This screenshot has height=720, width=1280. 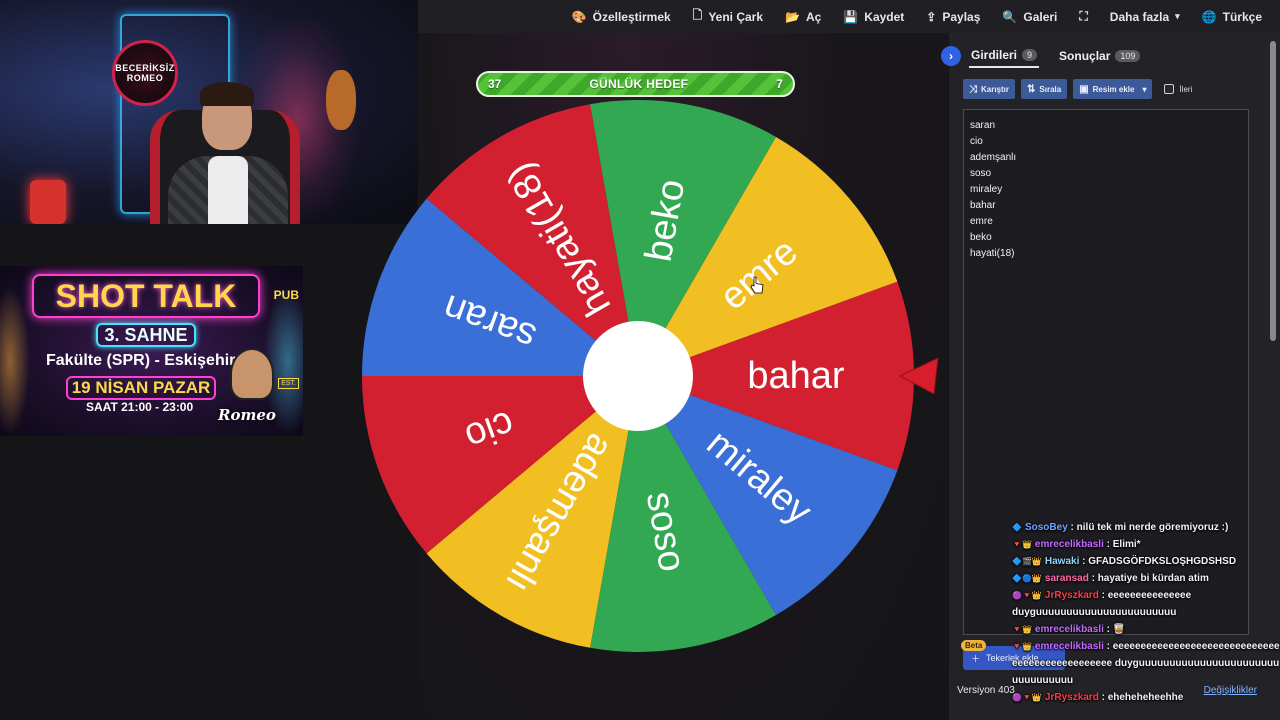 I want to click on tab-entries: Girdileri 9, so click(x=1004, y=56).